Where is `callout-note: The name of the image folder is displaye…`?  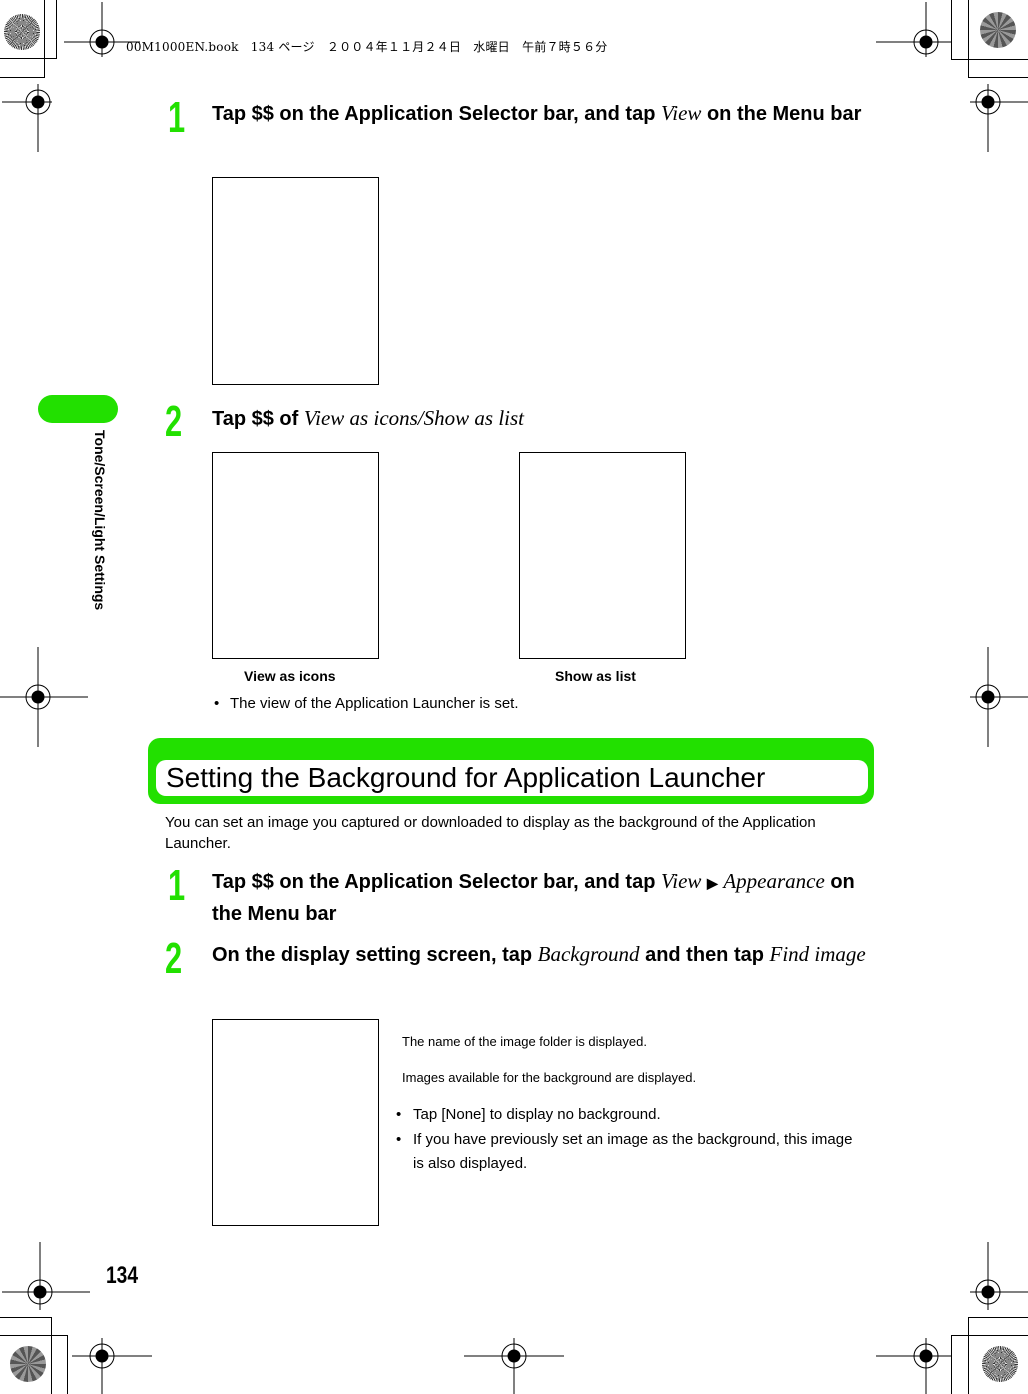
callout-note: The name of the image folder is displaye… is located at coordinates (524, 1041).